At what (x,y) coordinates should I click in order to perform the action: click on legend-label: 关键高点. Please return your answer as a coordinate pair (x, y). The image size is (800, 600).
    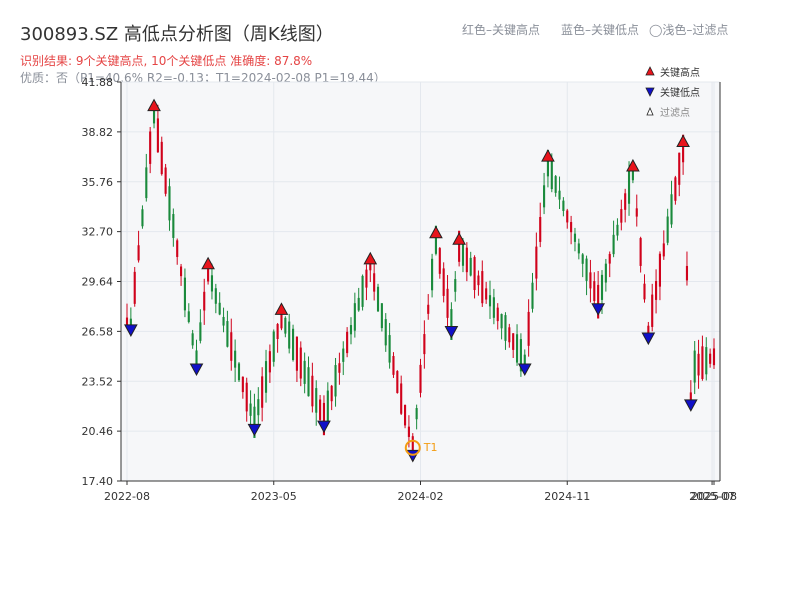
    Looking at the image, I should click on (680, 72).